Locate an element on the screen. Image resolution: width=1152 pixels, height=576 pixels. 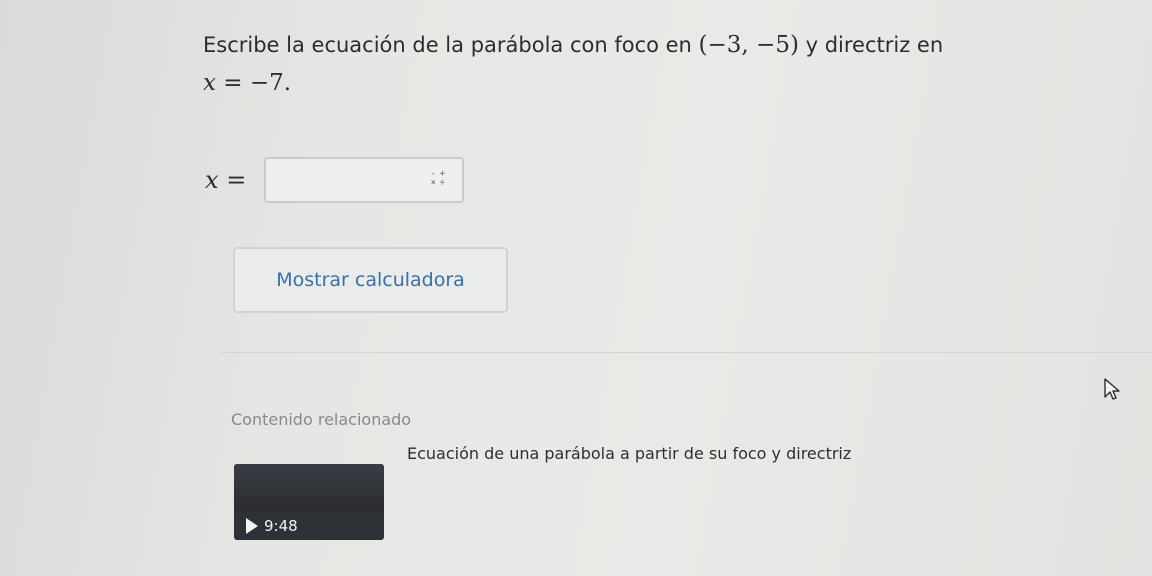
question-middle: y directriz en is located at coordinates (871, 45).